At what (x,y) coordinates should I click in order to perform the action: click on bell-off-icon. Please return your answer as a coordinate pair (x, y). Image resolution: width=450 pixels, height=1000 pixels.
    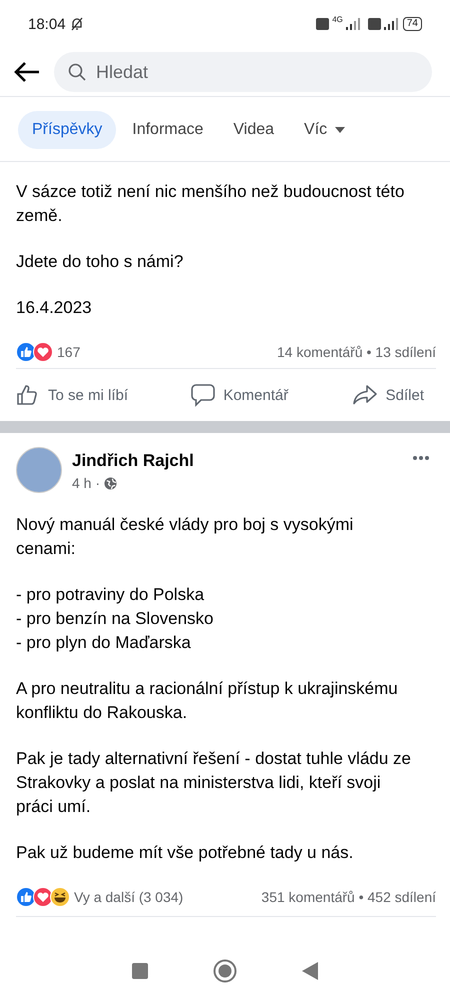
    Looking at the image, I should click on (76, 24).